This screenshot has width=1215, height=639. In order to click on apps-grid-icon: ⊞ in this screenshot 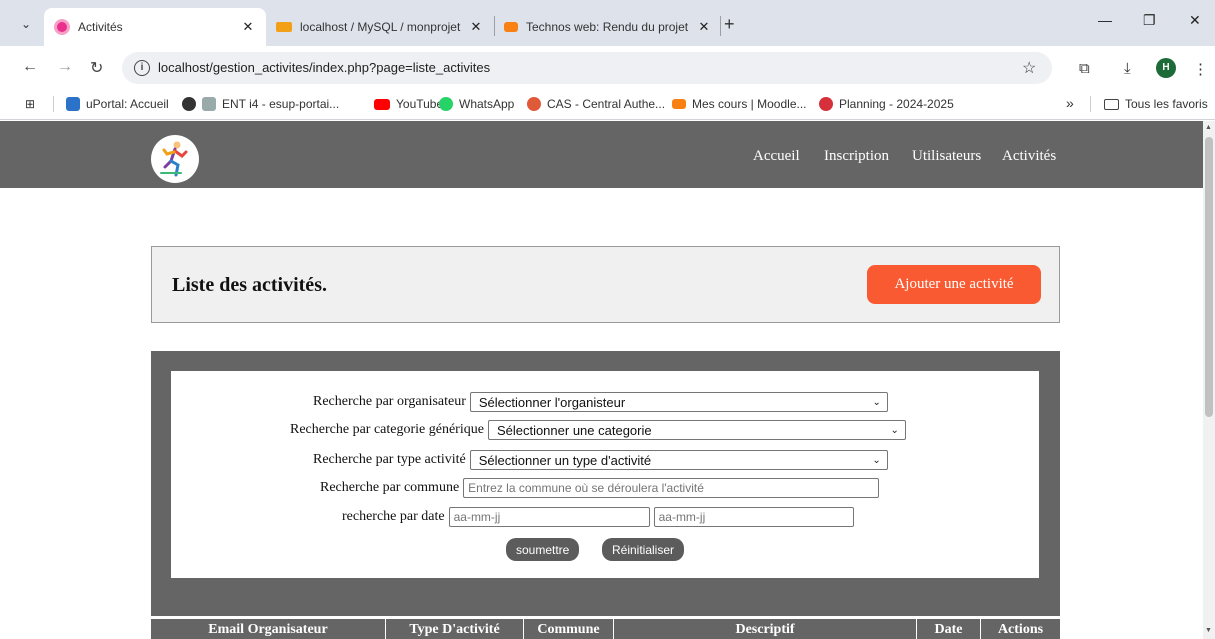, I will do `click(30, 104)`.